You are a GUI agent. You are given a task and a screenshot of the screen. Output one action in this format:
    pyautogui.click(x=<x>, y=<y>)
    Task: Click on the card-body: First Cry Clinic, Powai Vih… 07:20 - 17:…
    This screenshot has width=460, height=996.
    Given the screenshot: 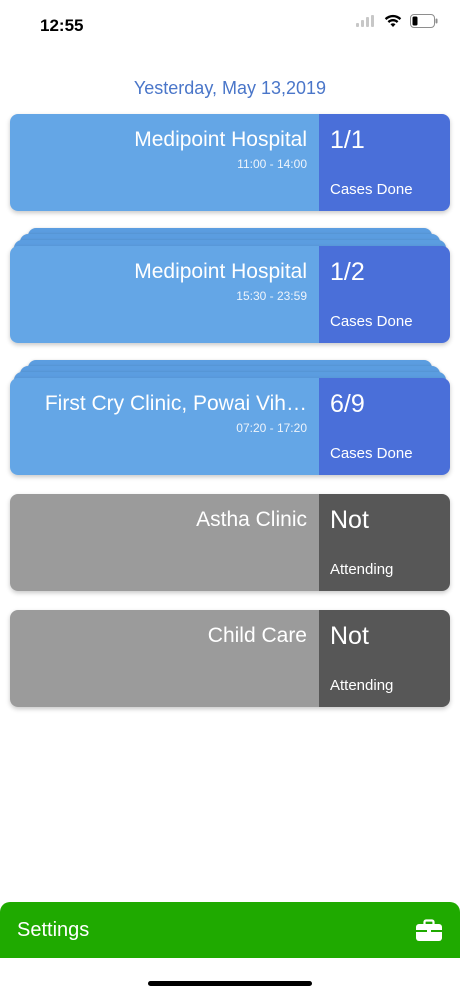 What is the action you would take?
    pyautogui.click(x=230, y=426)
    